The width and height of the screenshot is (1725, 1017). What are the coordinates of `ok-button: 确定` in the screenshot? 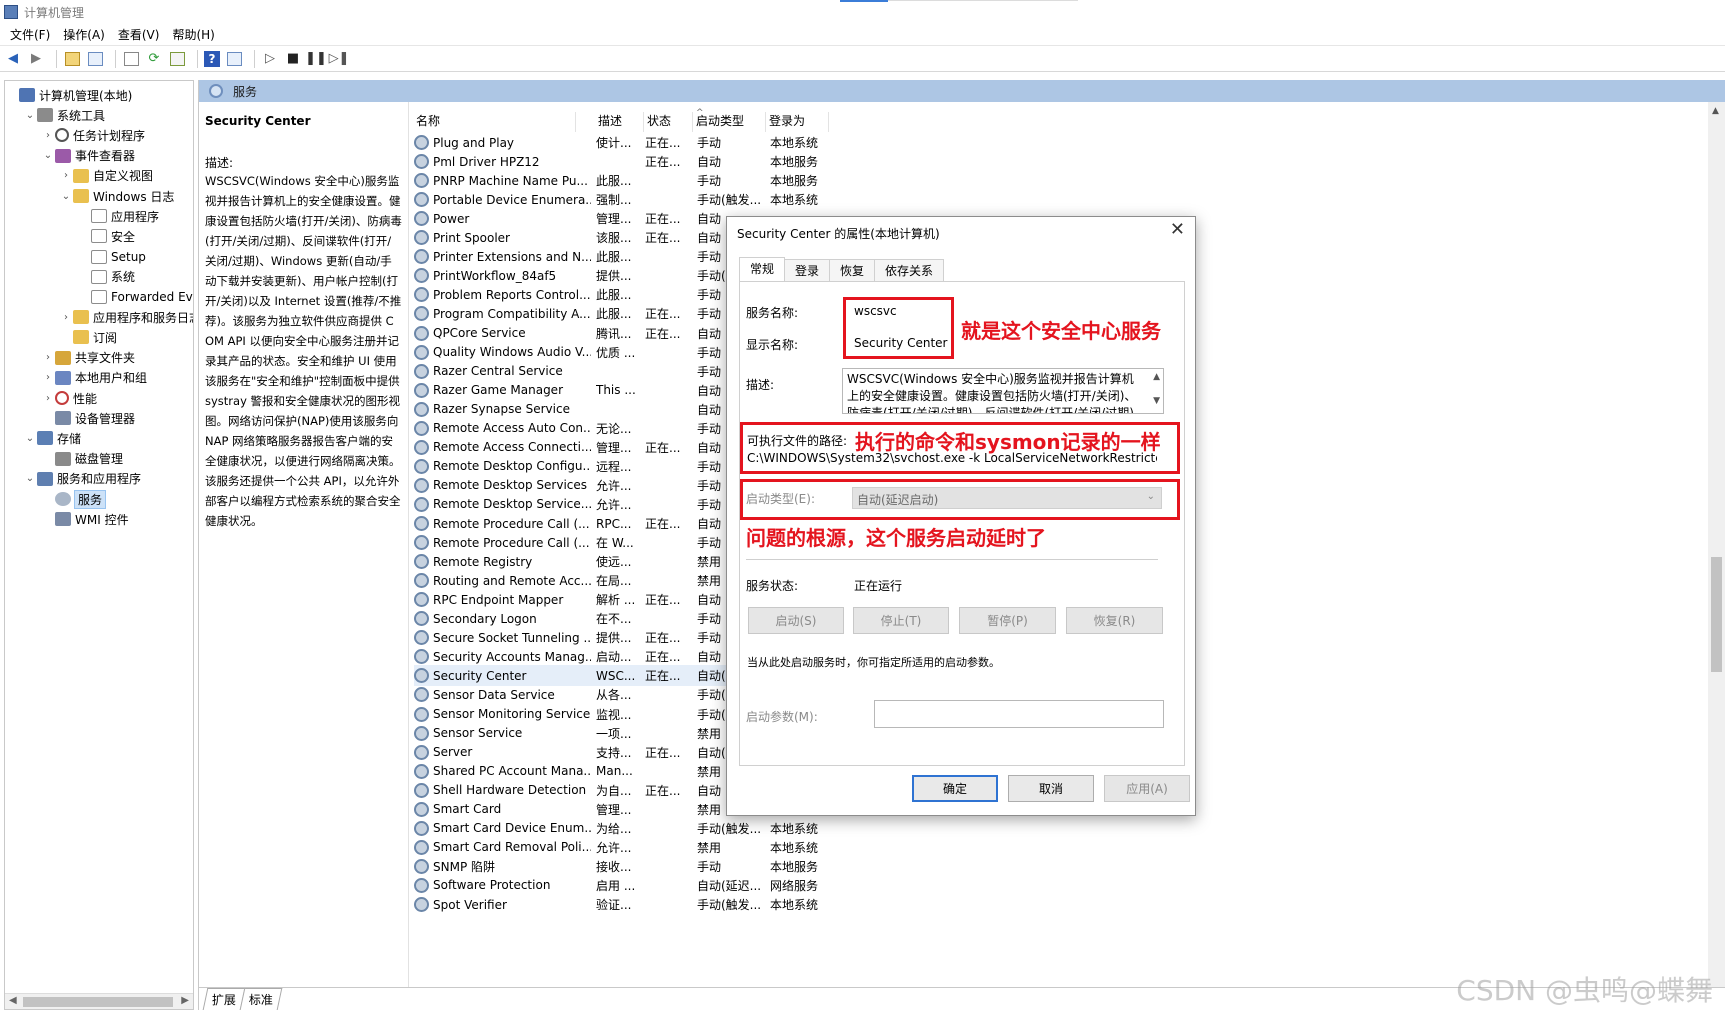 It's located at (955, 788).